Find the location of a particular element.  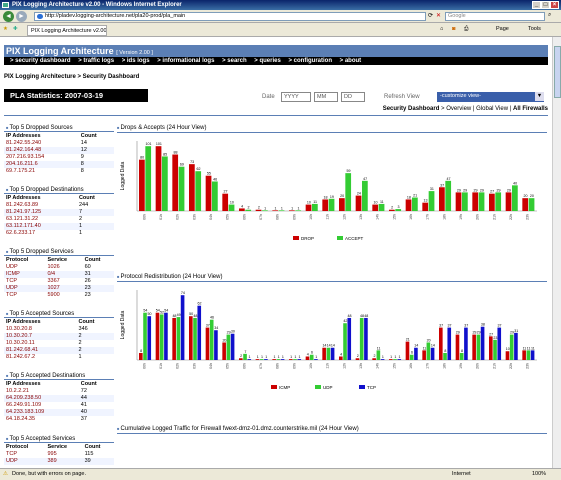

forward-icon: ► is located at coordinates (21, 16).